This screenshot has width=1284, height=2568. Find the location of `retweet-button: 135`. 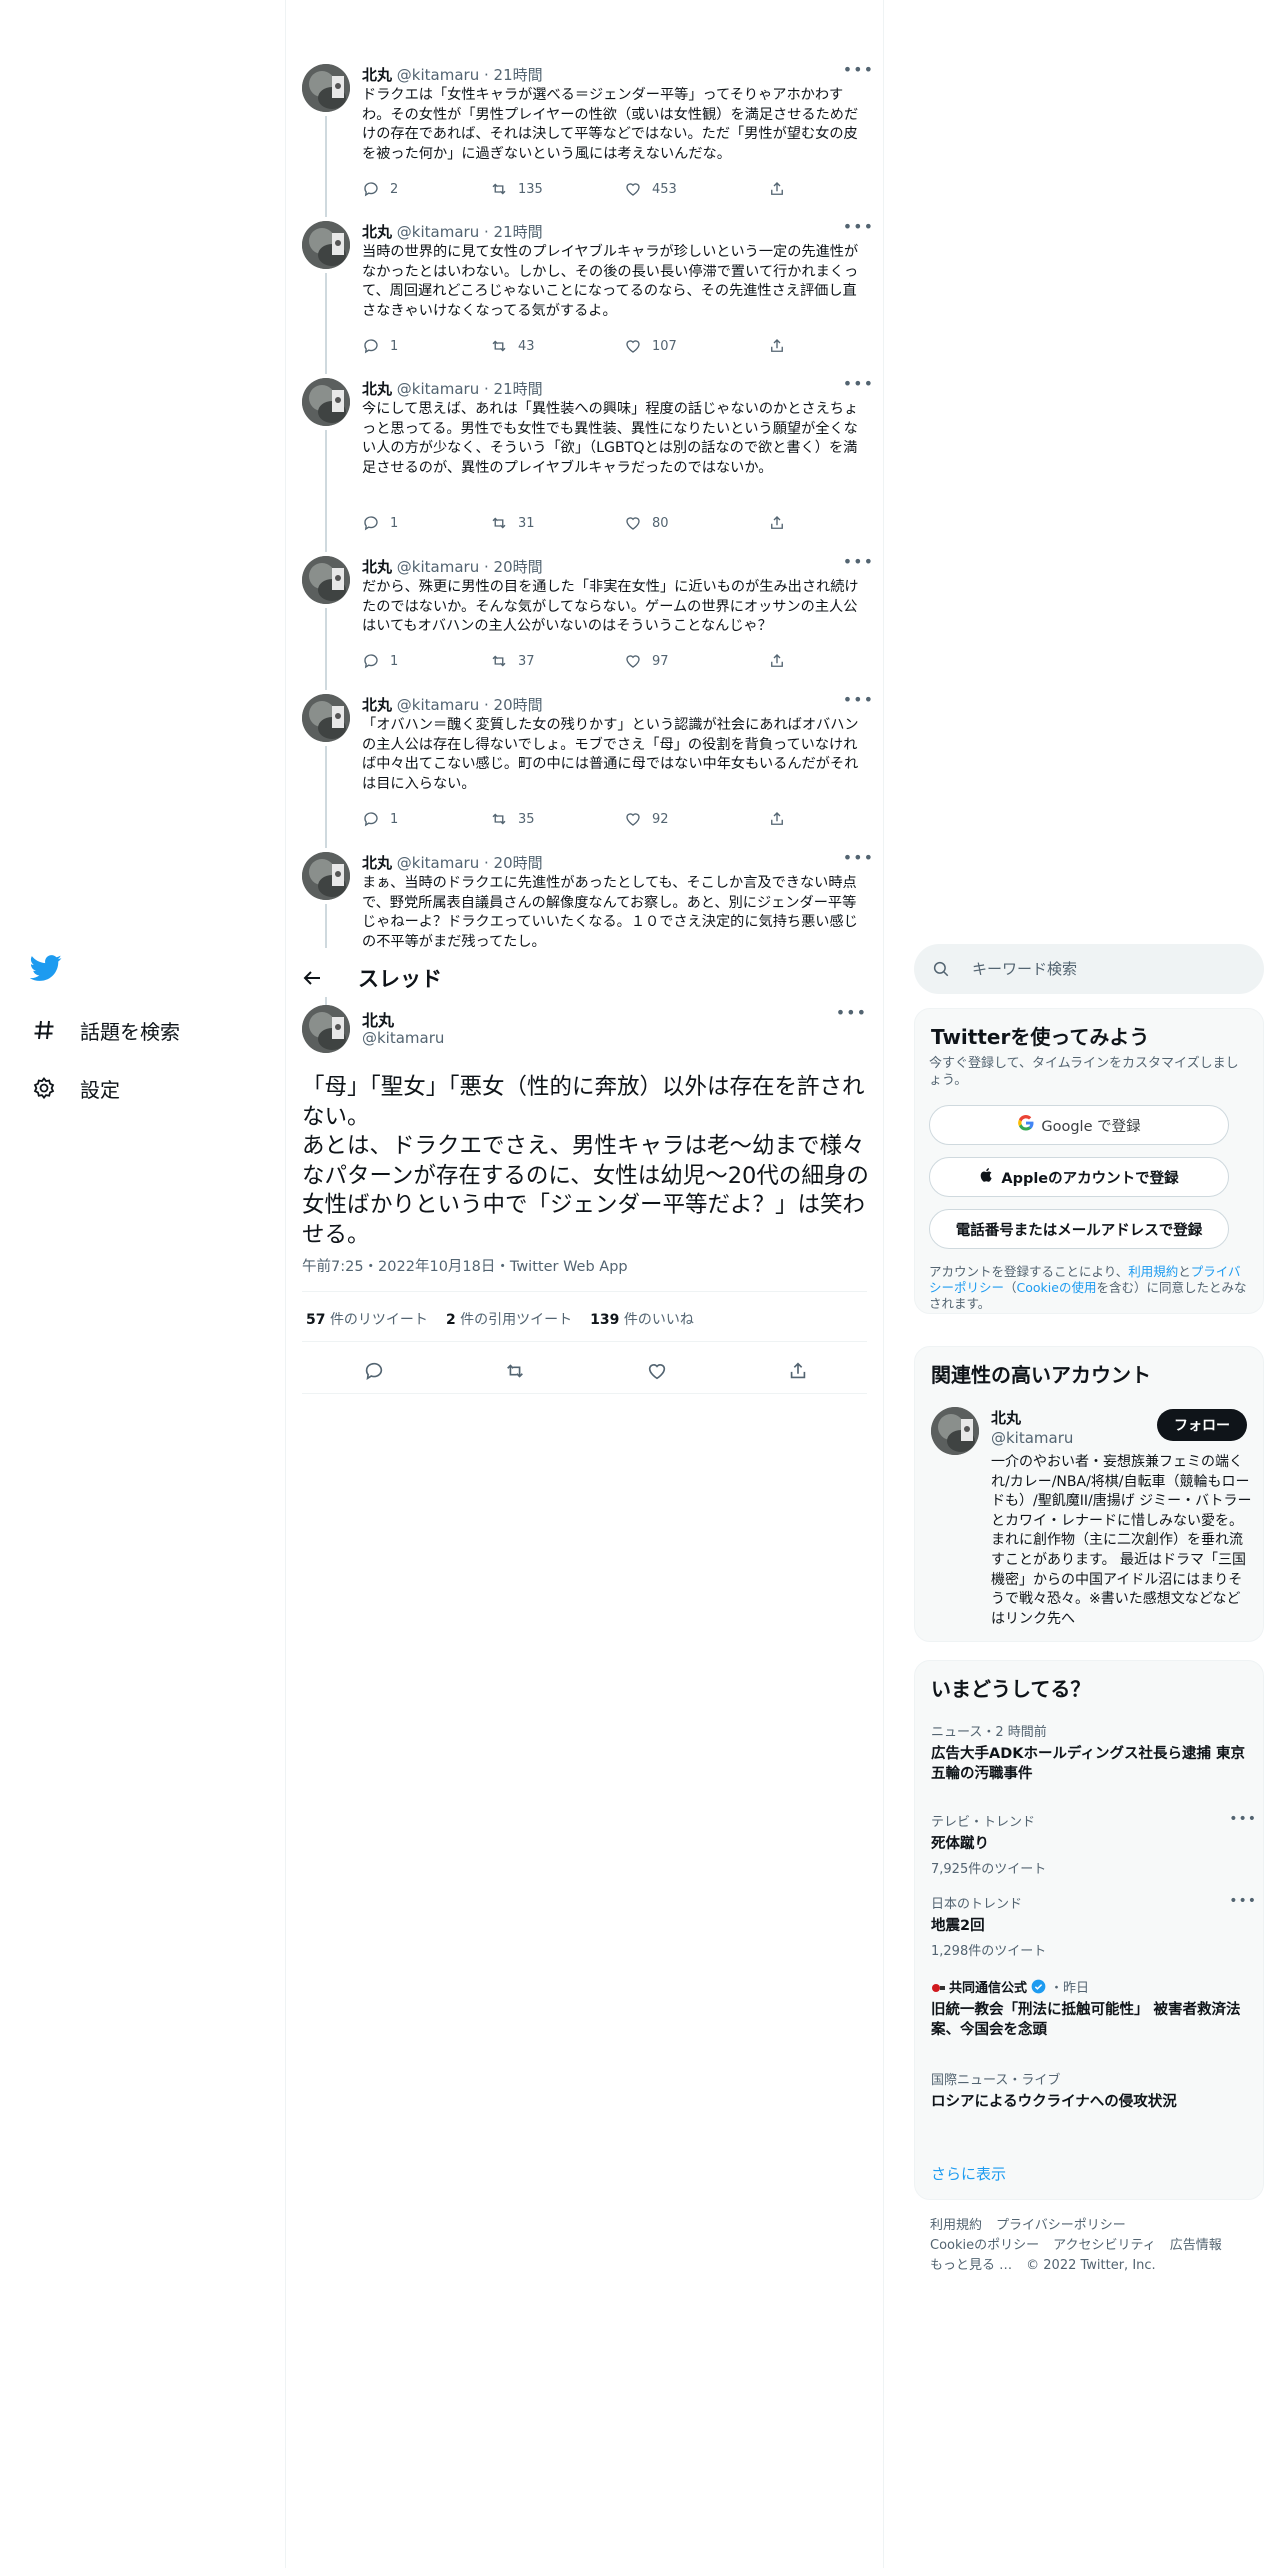

retweet-button: 135 is located at coordinates (516, 189).